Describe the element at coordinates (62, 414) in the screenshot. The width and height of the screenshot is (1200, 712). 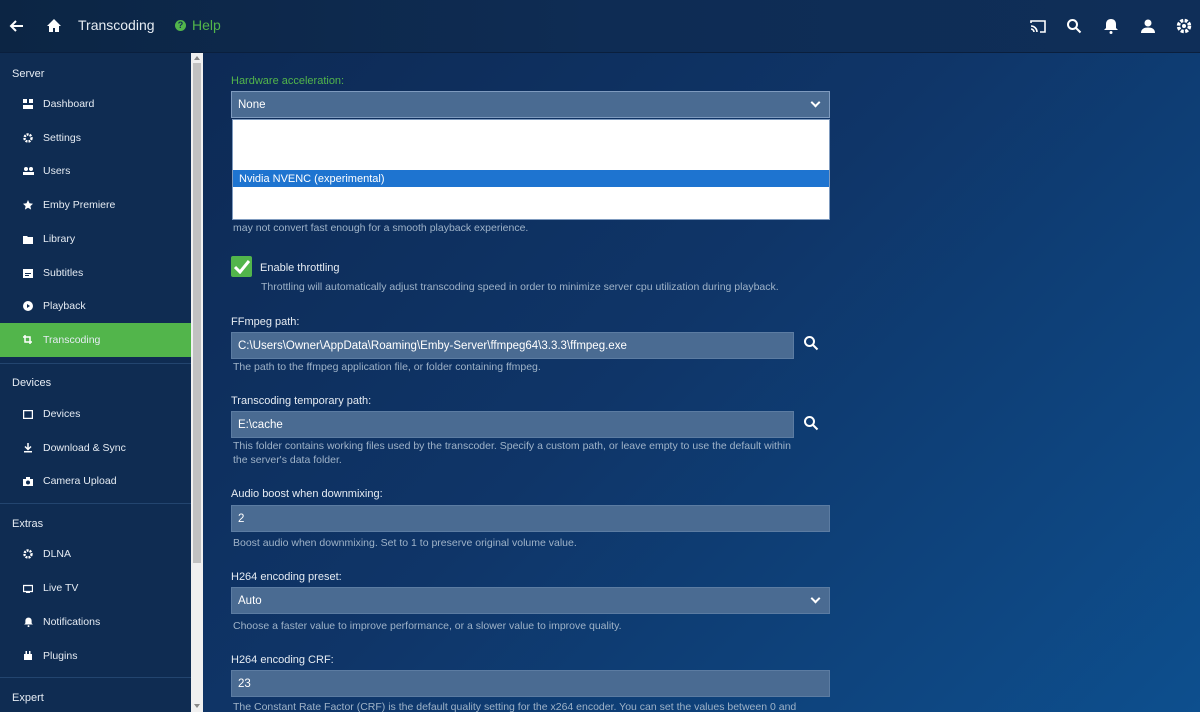
I see `sidebar-item-label: Devices` at that location.